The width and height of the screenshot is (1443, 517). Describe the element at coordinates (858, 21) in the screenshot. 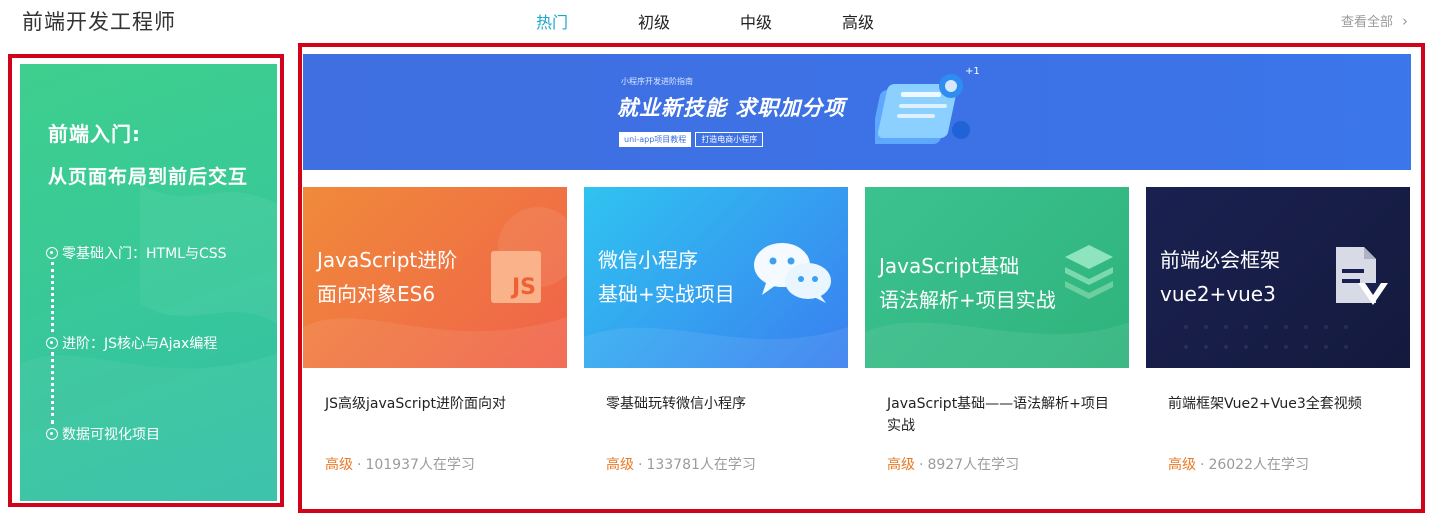

I see `tab-advanced: 高级` at that location.